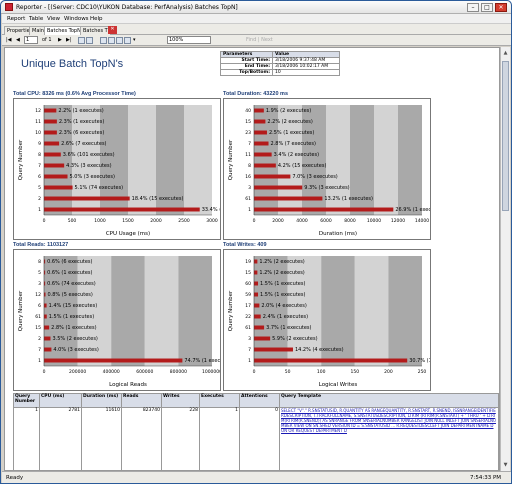 The image size is (512, 484). Describe the element at coordinates (119, 40) in the screenshot. I see `page-setup-icon` at that location.